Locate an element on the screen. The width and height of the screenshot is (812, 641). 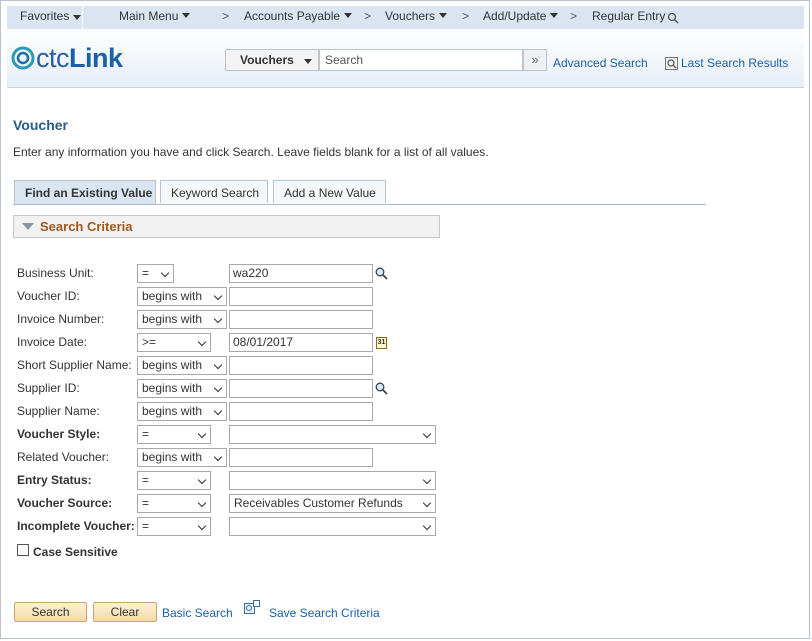
invoice-number-label: Invoice Number: is located at coordinates (61, 319).